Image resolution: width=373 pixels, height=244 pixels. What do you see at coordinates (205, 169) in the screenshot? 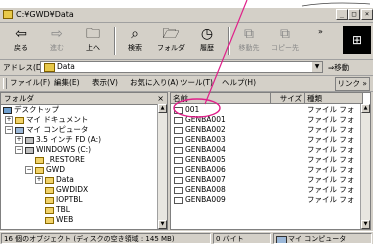
I see `file-name: GENBA006` at bounding box center [205, 169].